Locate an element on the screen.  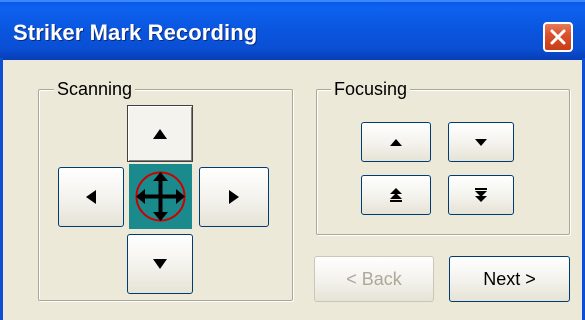
arrow-down-small-icon is located at coordinates (481, 142).